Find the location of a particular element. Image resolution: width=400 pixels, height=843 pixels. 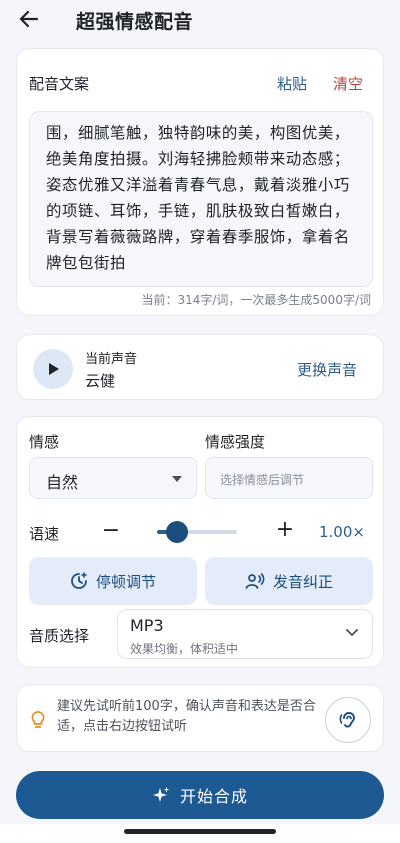

current-voice-name: 云健 is located at coordinates (100, 381).